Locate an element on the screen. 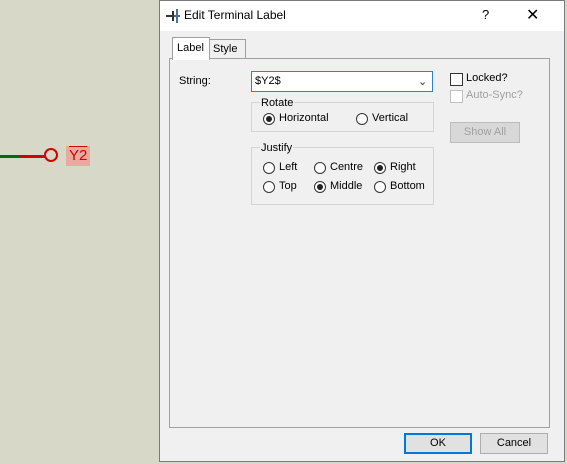 Image resolution: width=567 pixels, height=464 pixels. locked-label: Locked? is located at coordinates (487, 78).